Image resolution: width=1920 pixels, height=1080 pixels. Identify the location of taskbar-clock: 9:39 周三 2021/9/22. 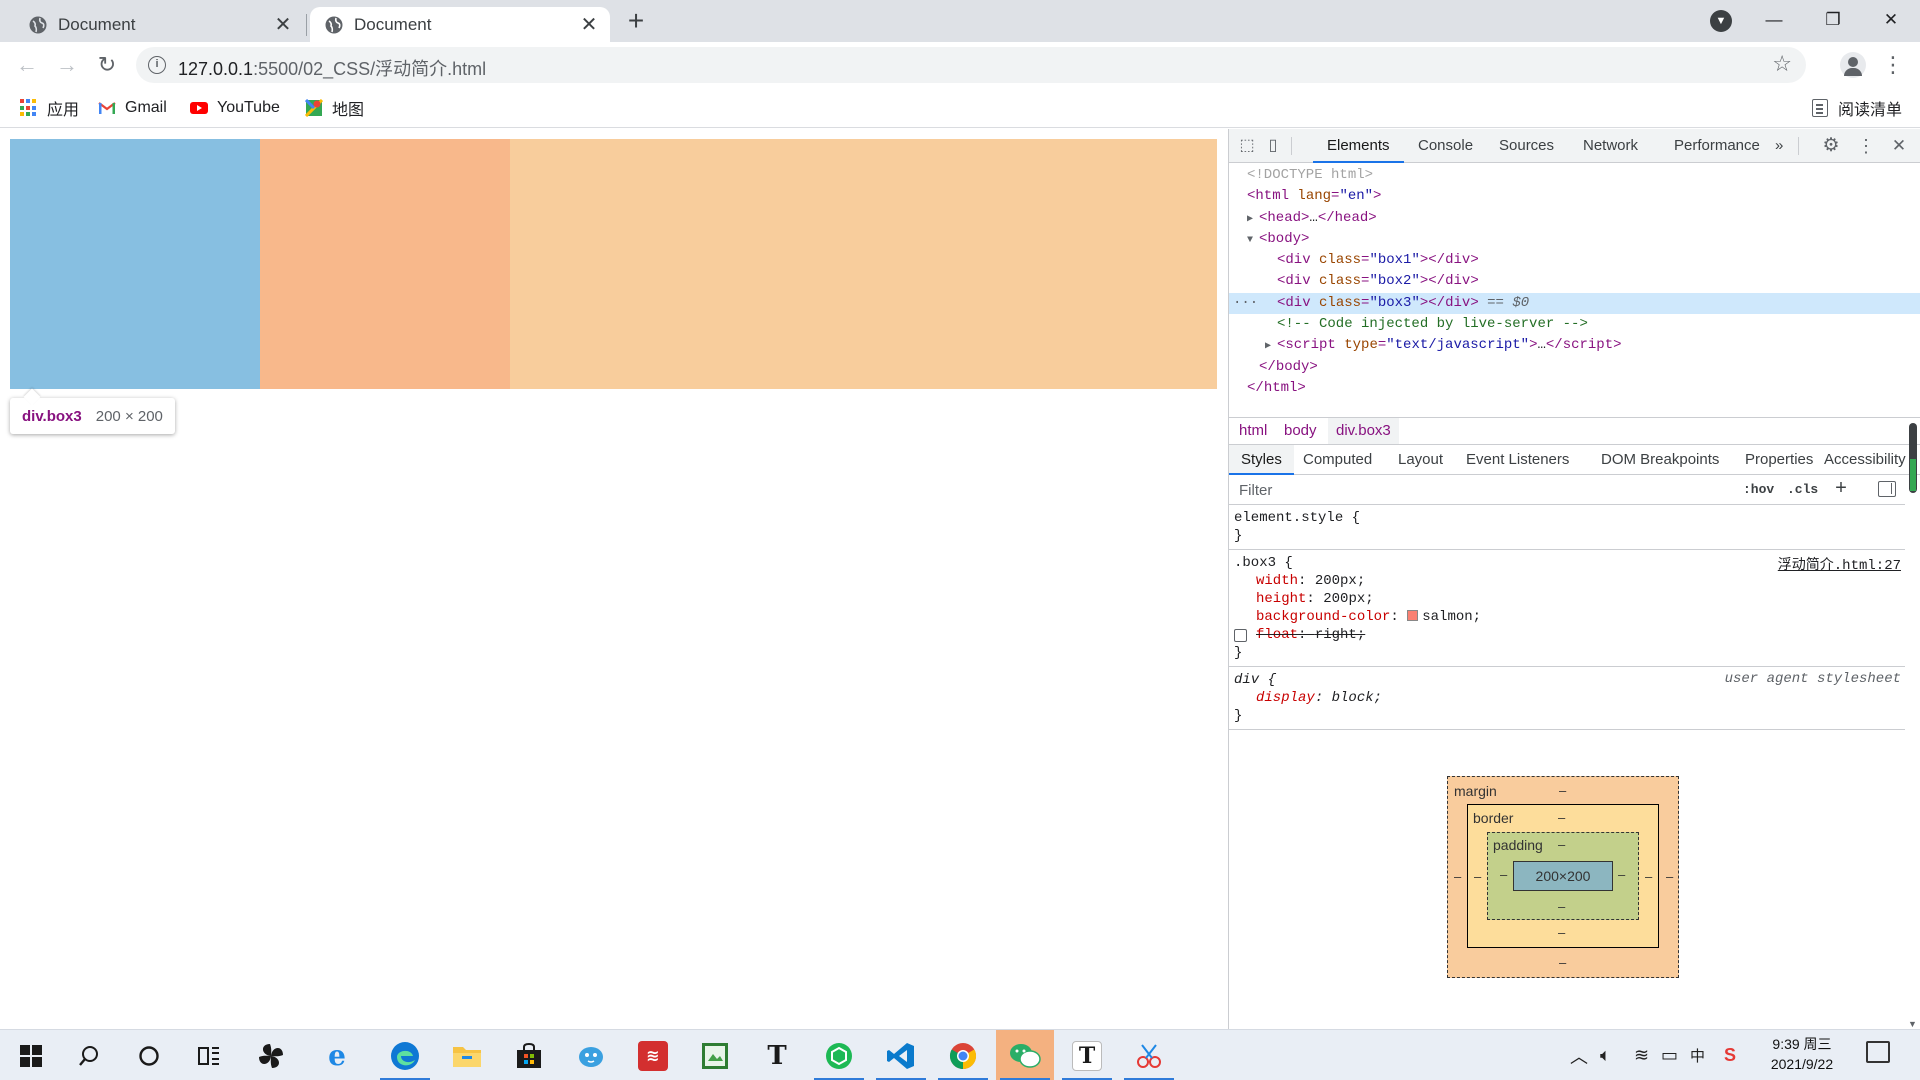
(1802, 1054).